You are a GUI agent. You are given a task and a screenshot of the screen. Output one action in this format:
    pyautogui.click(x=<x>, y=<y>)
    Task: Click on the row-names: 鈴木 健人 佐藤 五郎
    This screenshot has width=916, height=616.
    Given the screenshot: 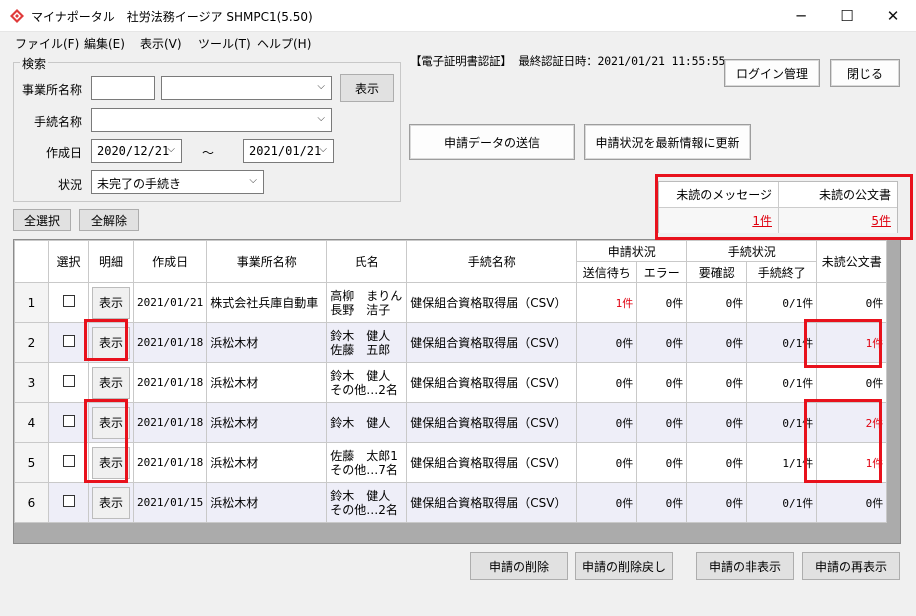 What is the action you would take?
    pyautogui.click(x=367, y=342)
    